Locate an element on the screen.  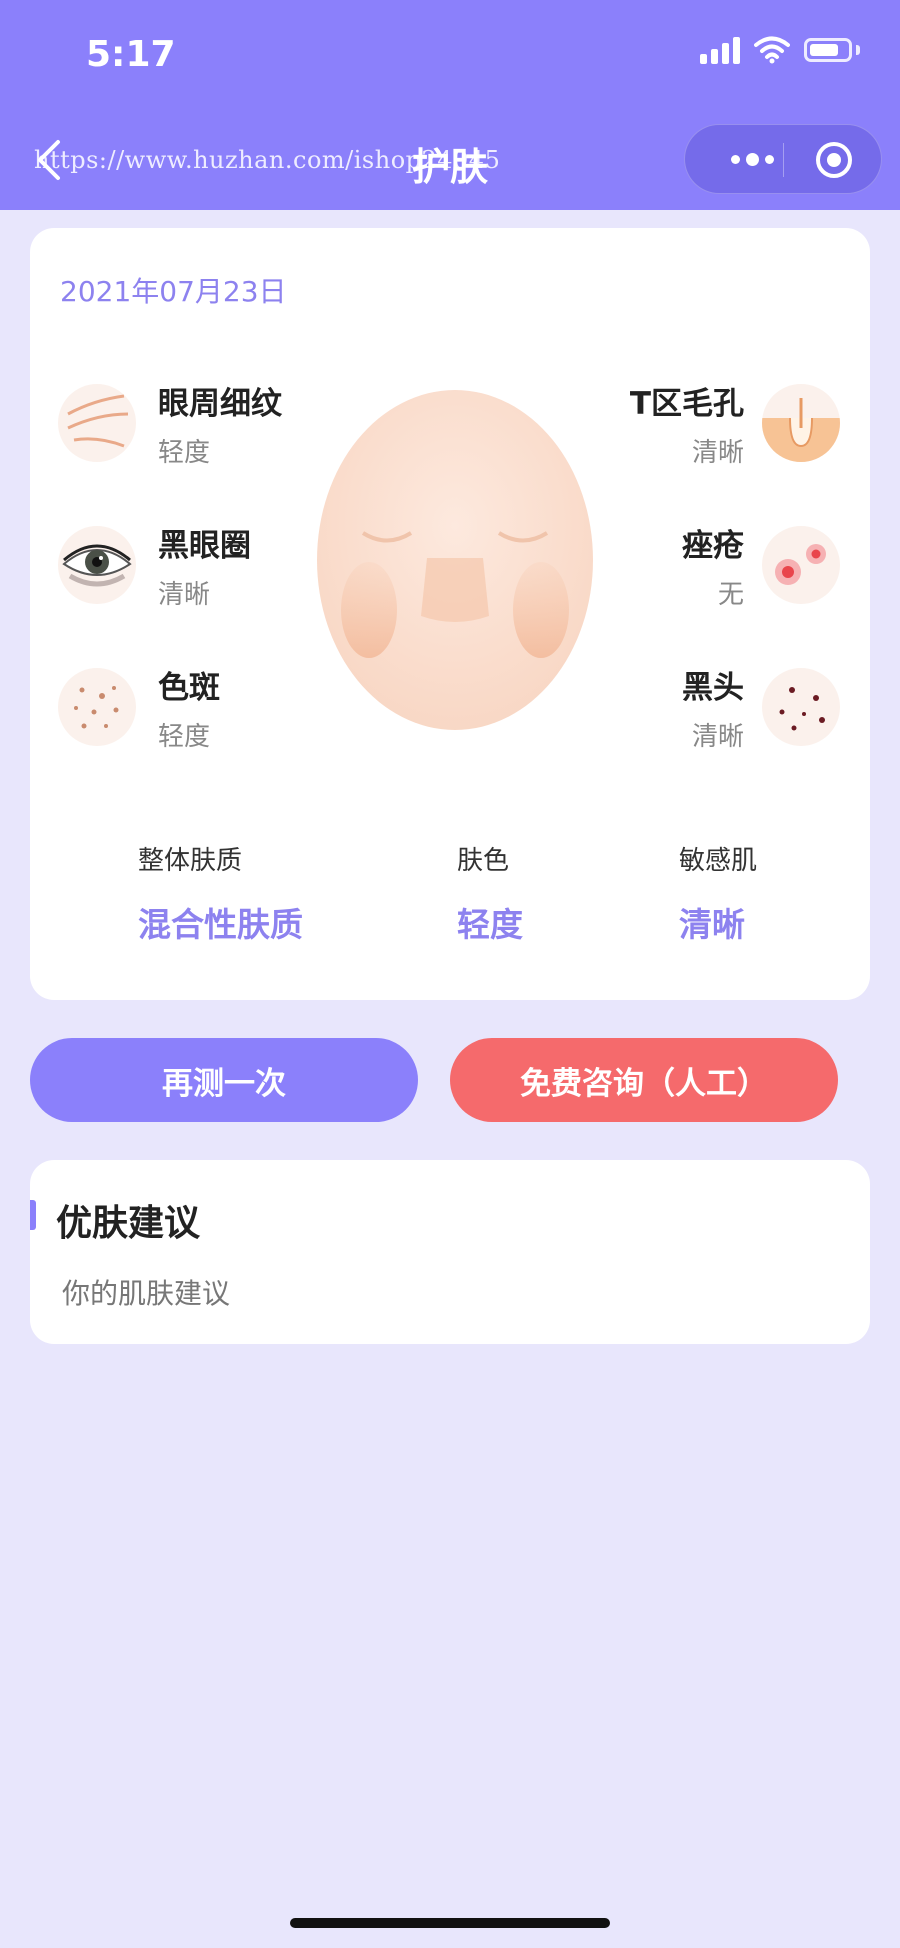
summary-label-skin-type: 整体肤质 is located at coordinates (190, 861).